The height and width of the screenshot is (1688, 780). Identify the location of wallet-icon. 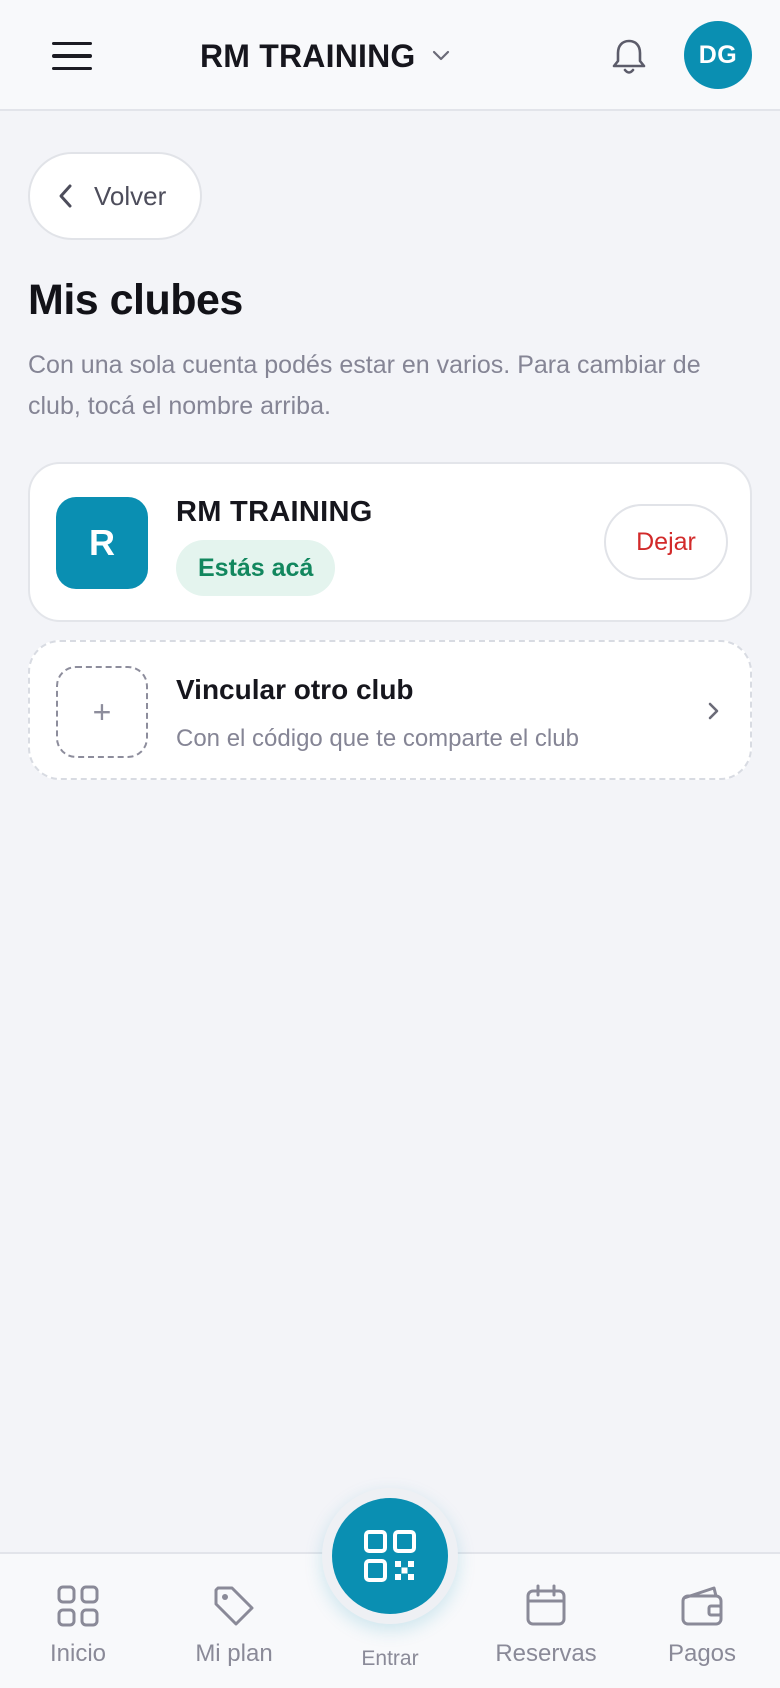
(702, 1606).